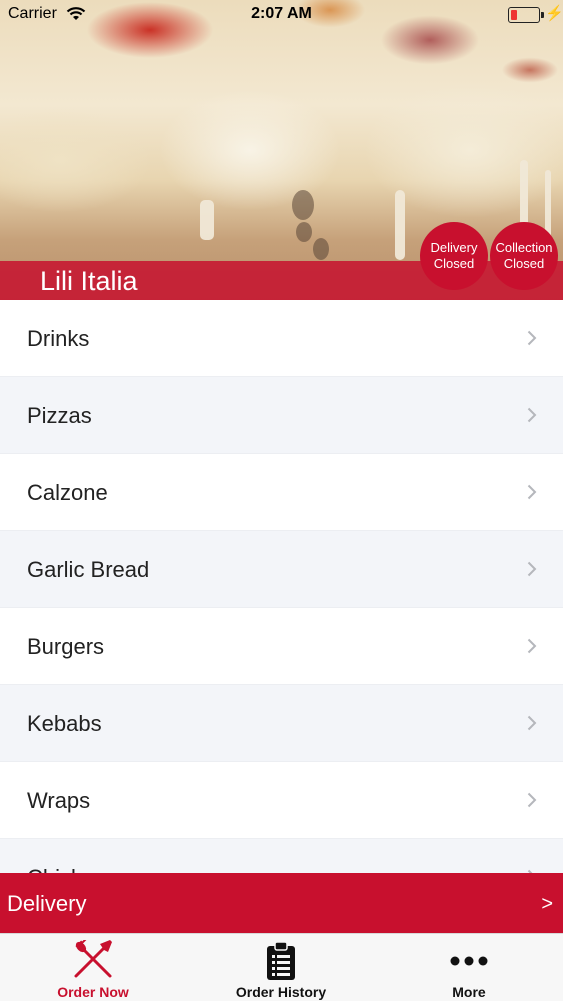 The height and width of the screenshot is (1001, 563). Describe the element at coordinates (469, 961) in the screenshot. I see `more-dots-icon` at that location.